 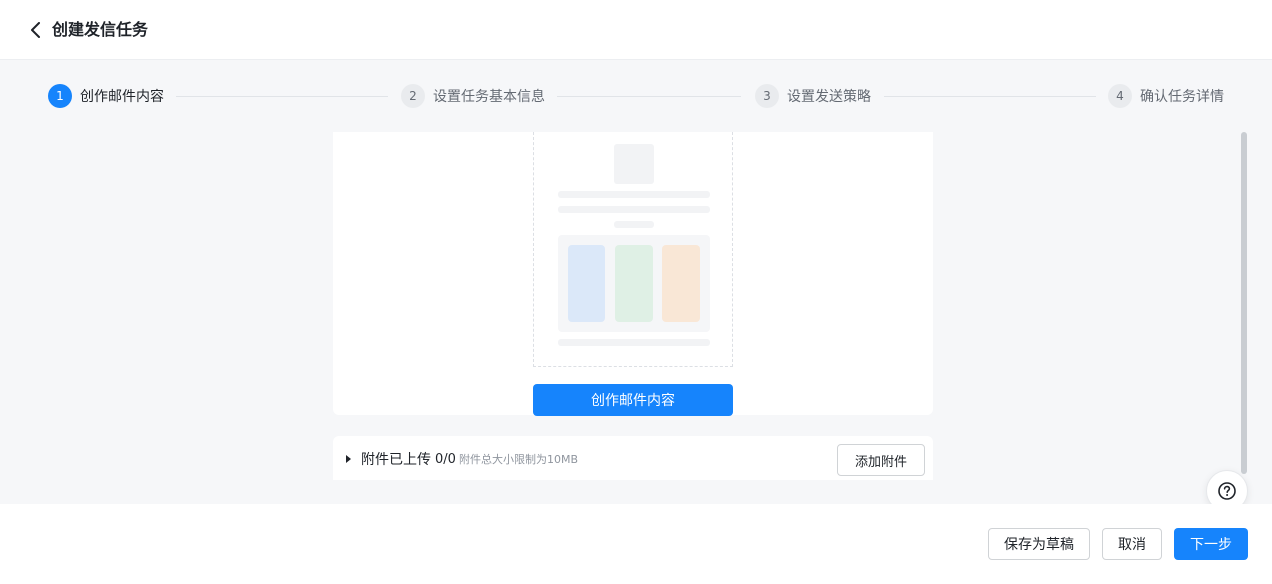 I want to click on step-number: 4, so click(x=1120, y=96).